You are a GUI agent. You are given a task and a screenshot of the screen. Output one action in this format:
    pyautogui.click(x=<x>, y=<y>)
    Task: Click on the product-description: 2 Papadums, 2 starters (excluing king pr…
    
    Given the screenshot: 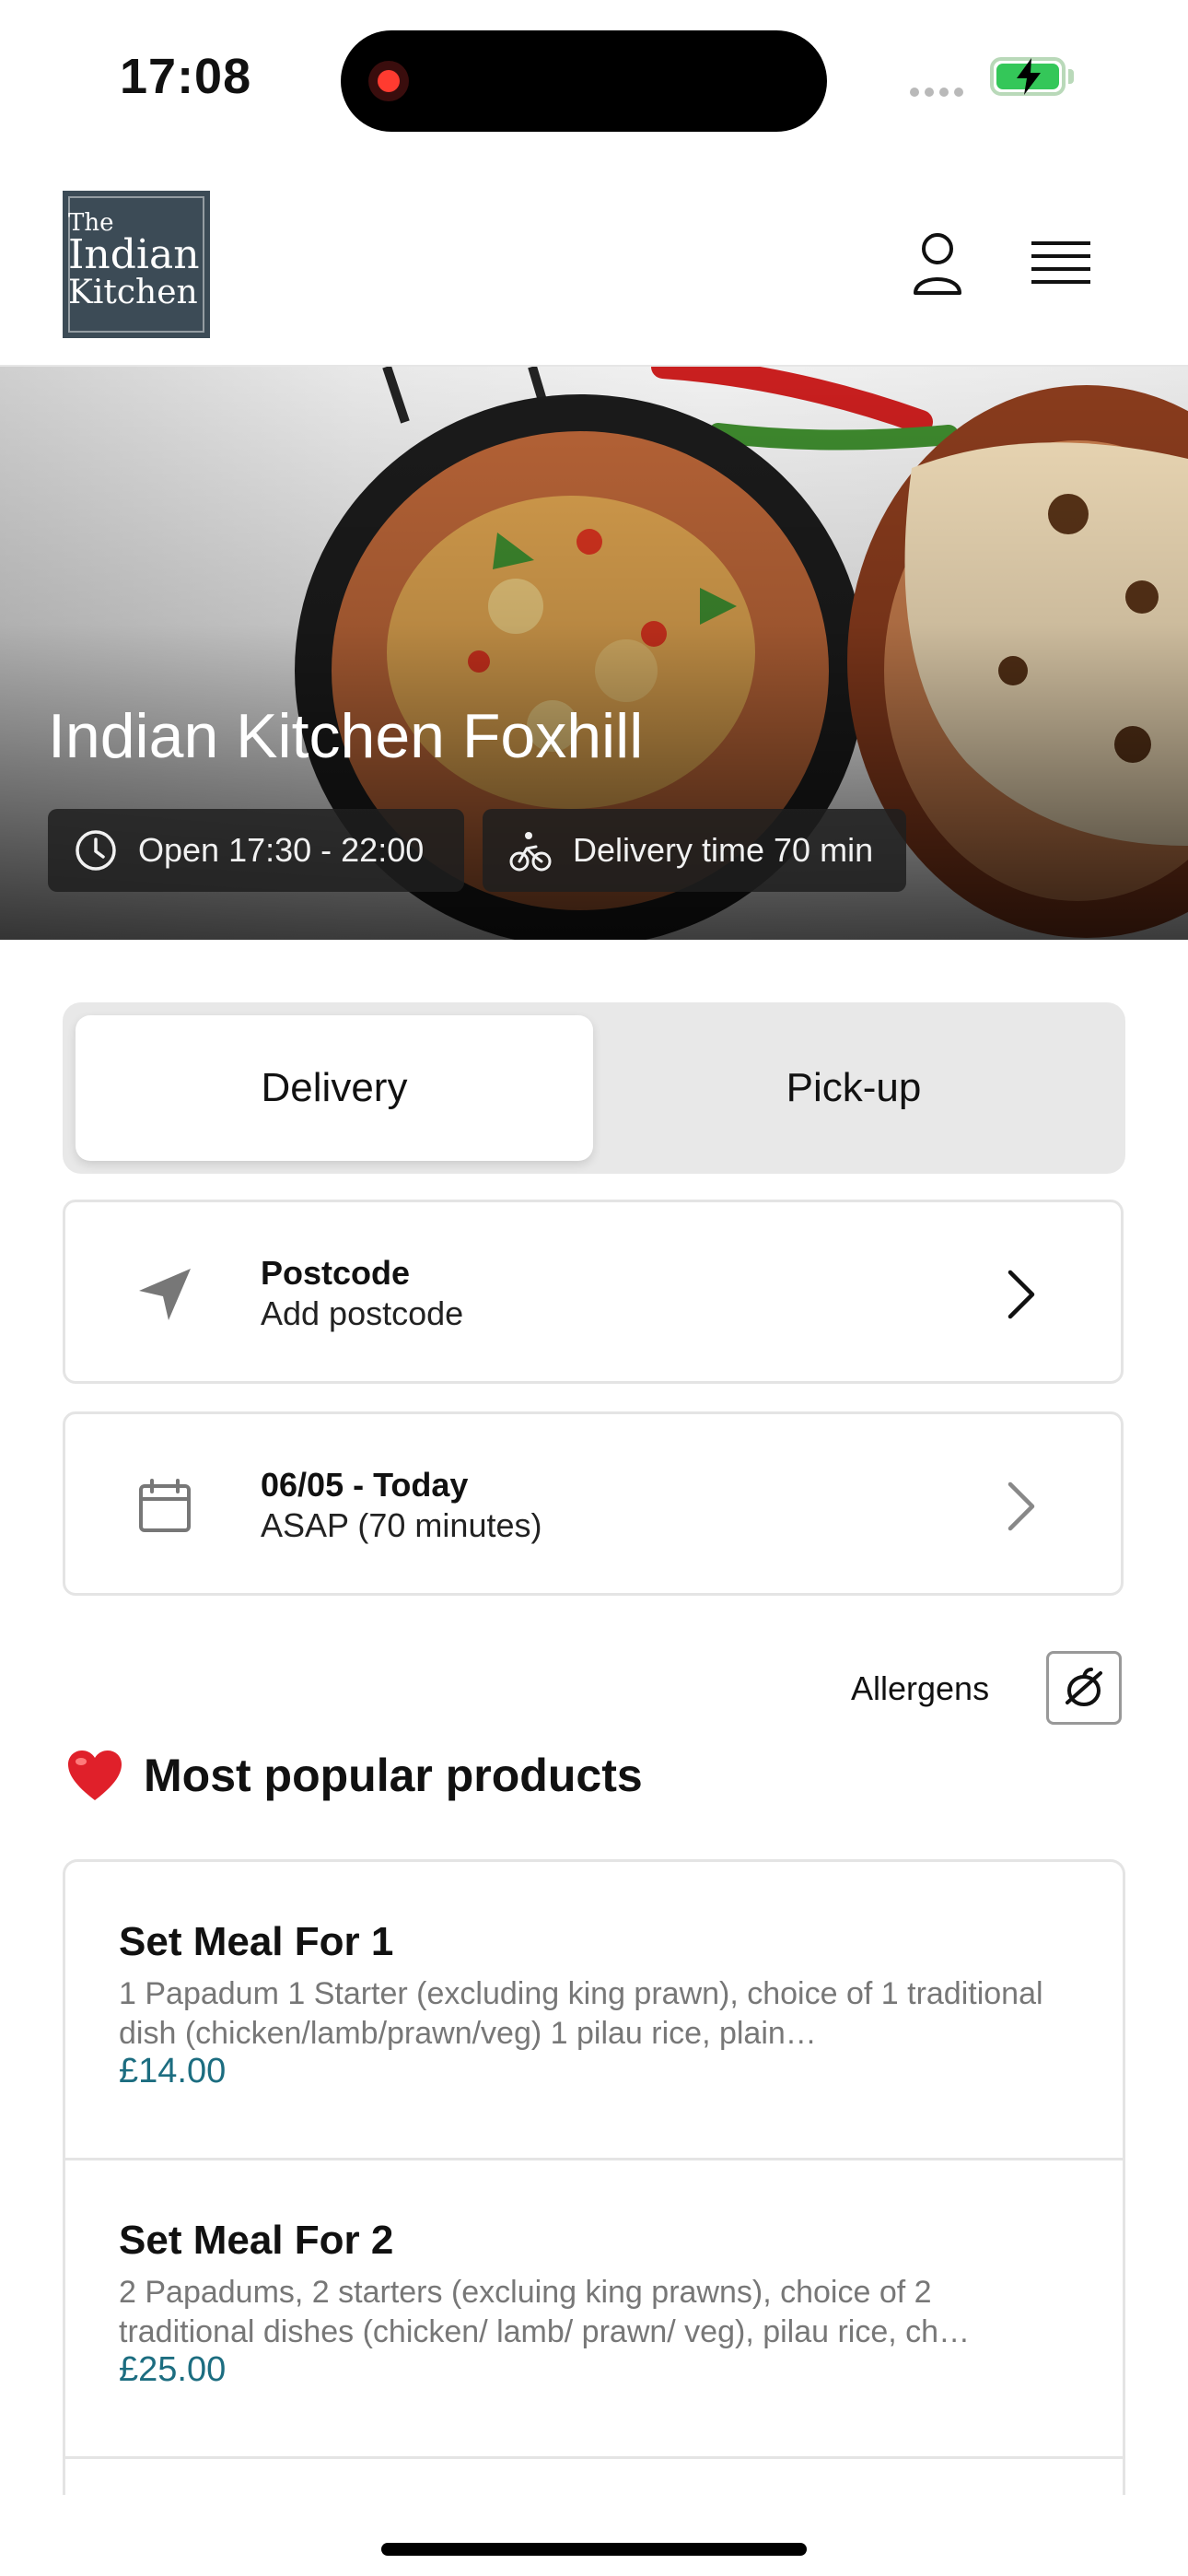 What is the action you would take?
    pyautogui.click(x=545, y=2312)
    